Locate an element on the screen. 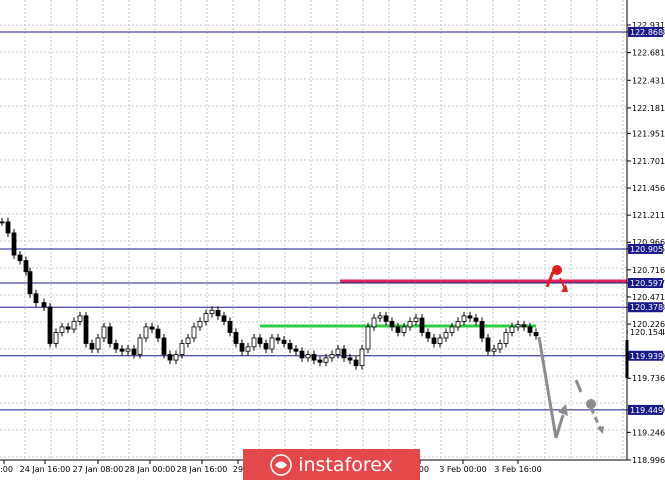 This screenshot has width=665, height=480. level-label: 120.905 is located at coordinates (646, 249).